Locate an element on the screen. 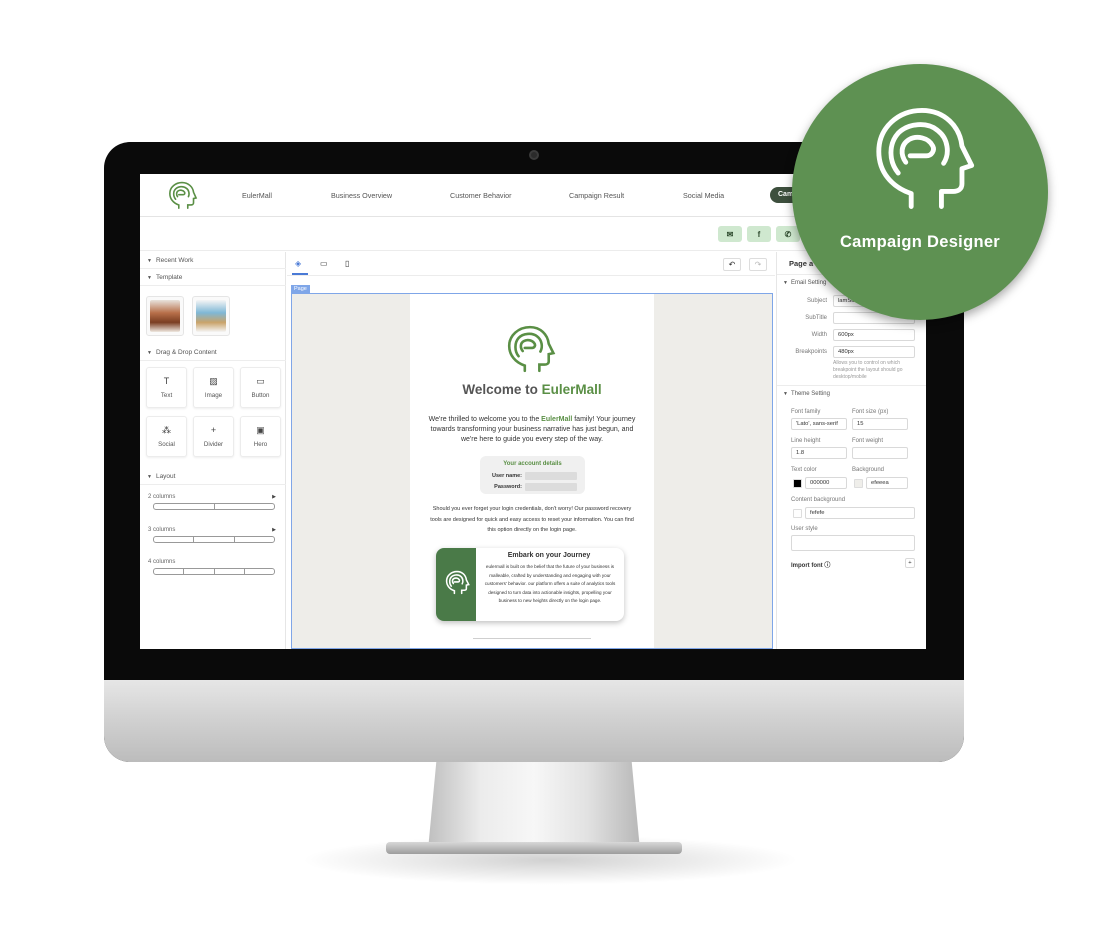 Image resolution: width=1109 pixels, height=944 pixels. section-theme-setting: ▼ Theme Setting is located at coordinates (851, 394).